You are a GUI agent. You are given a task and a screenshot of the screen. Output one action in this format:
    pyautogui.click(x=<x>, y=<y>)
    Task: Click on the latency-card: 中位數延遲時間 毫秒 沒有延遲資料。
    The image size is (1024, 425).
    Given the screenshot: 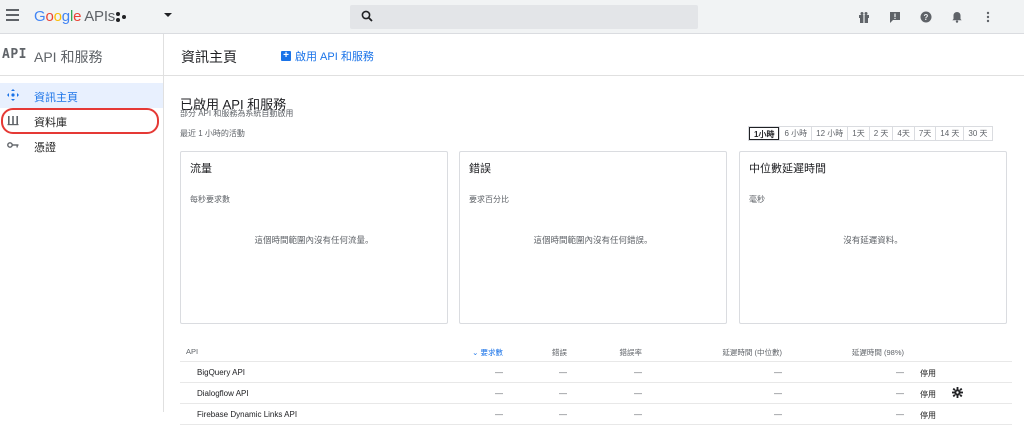 What is the action you would take?
    pyautogui.click(x=873, y=237)
    